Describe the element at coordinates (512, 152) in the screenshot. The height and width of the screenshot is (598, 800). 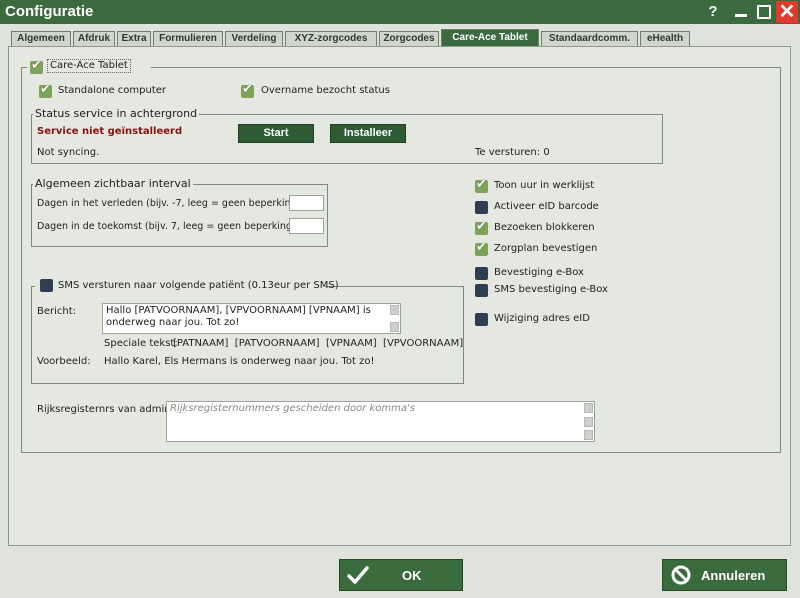
I see `to-send-count: Te versturen: 0` at that location.